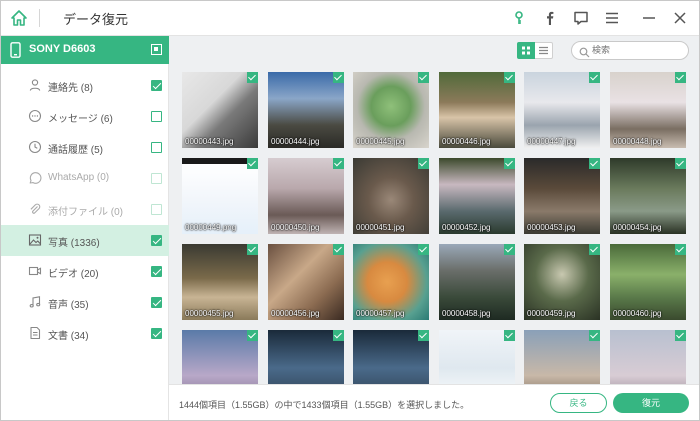 This screenshot has width=700, height=421. What do you see at coordinates (612, 18) in the screenshot?
I see `menu-icon` at bounding box center [612, 18].